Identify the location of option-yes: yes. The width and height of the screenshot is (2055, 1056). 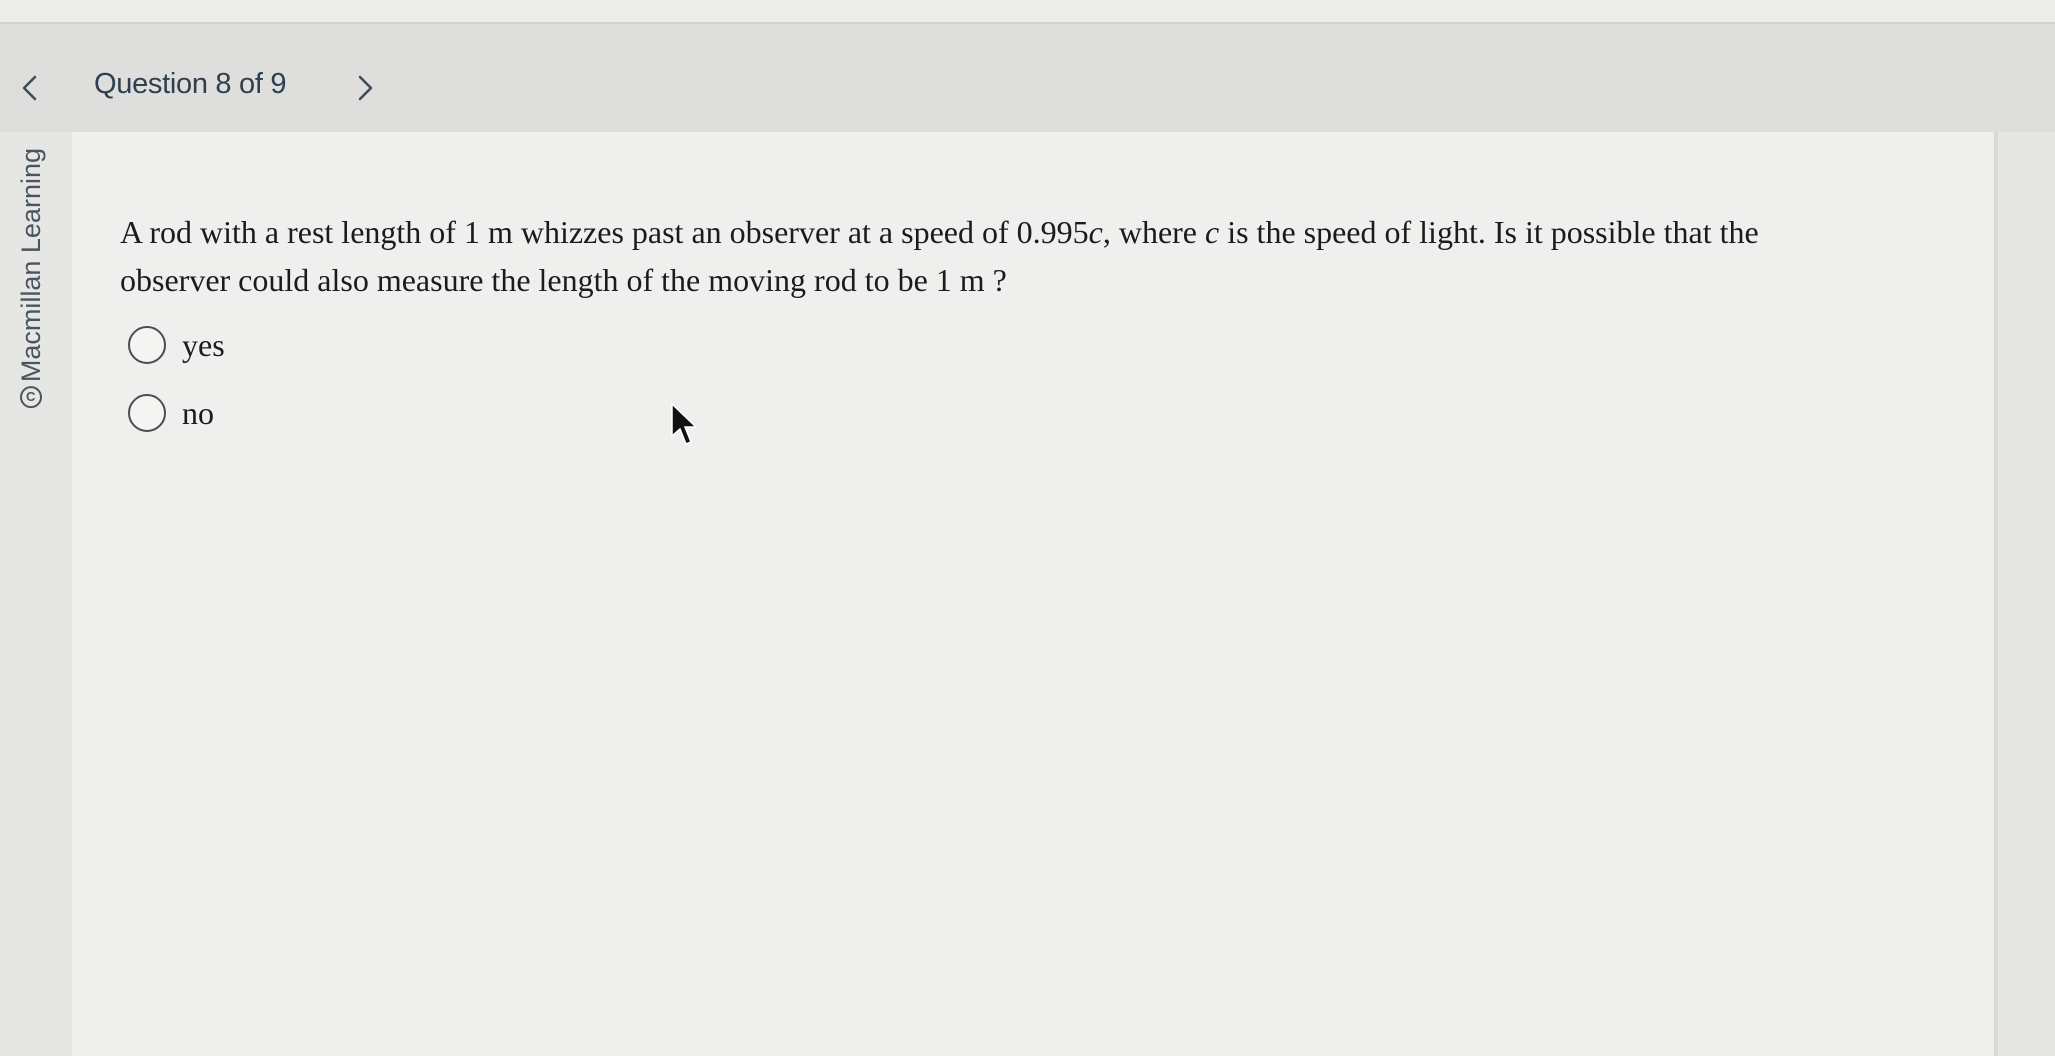
(176, 345).